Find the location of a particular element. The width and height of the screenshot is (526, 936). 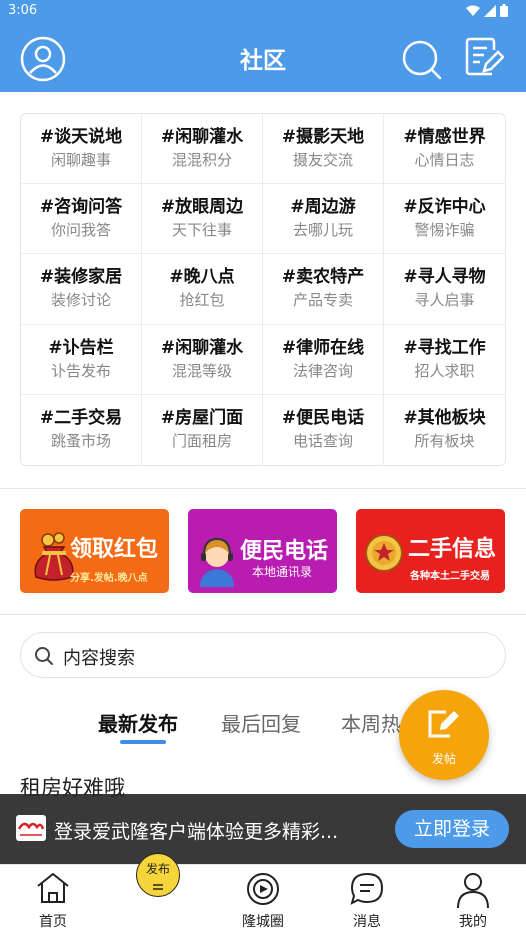

board-subtitle: 摄友交流 is located at coordinates (322, 160).